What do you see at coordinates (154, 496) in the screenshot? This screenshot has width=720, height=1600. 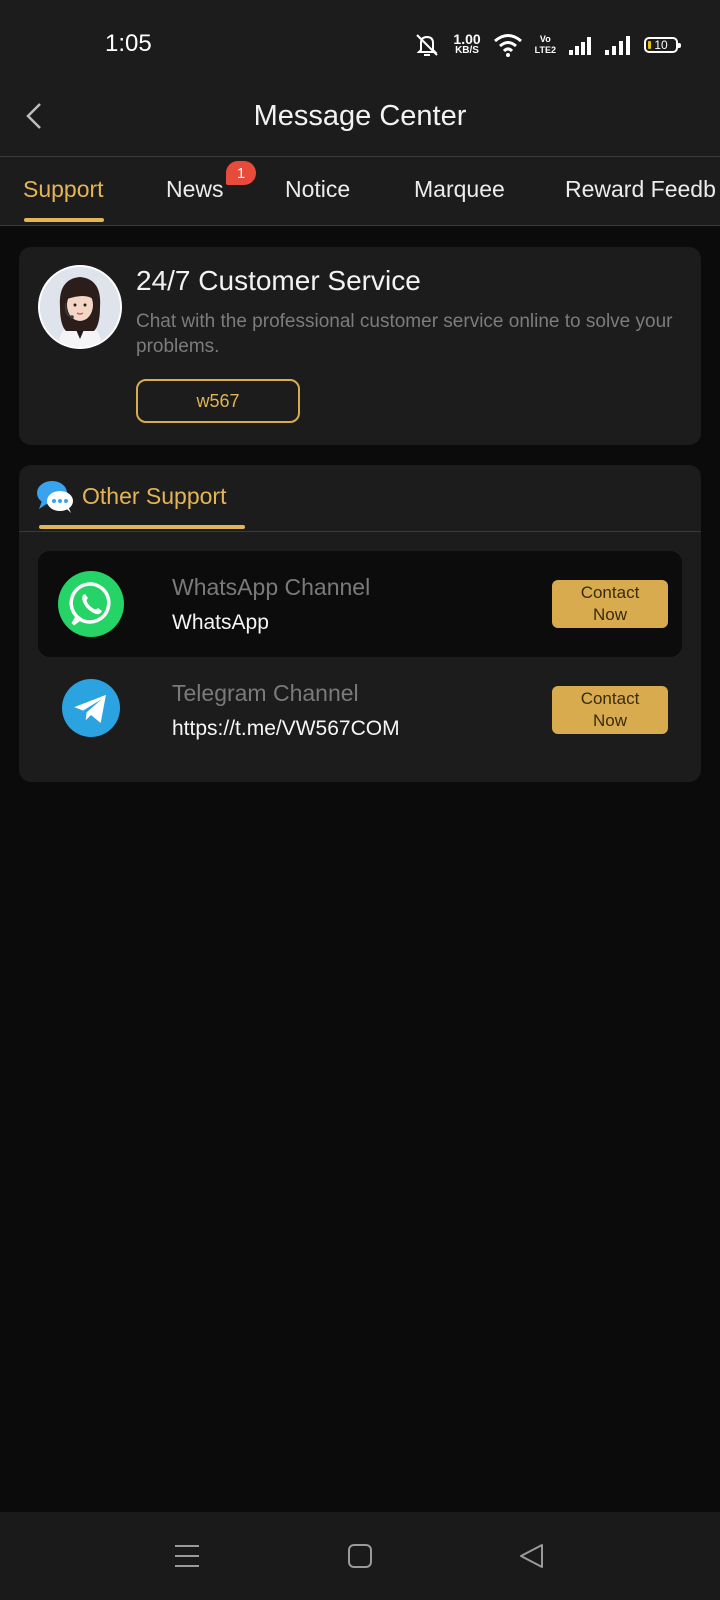 I see `other-support-title: Other Support` at bounding box center [154, 496].